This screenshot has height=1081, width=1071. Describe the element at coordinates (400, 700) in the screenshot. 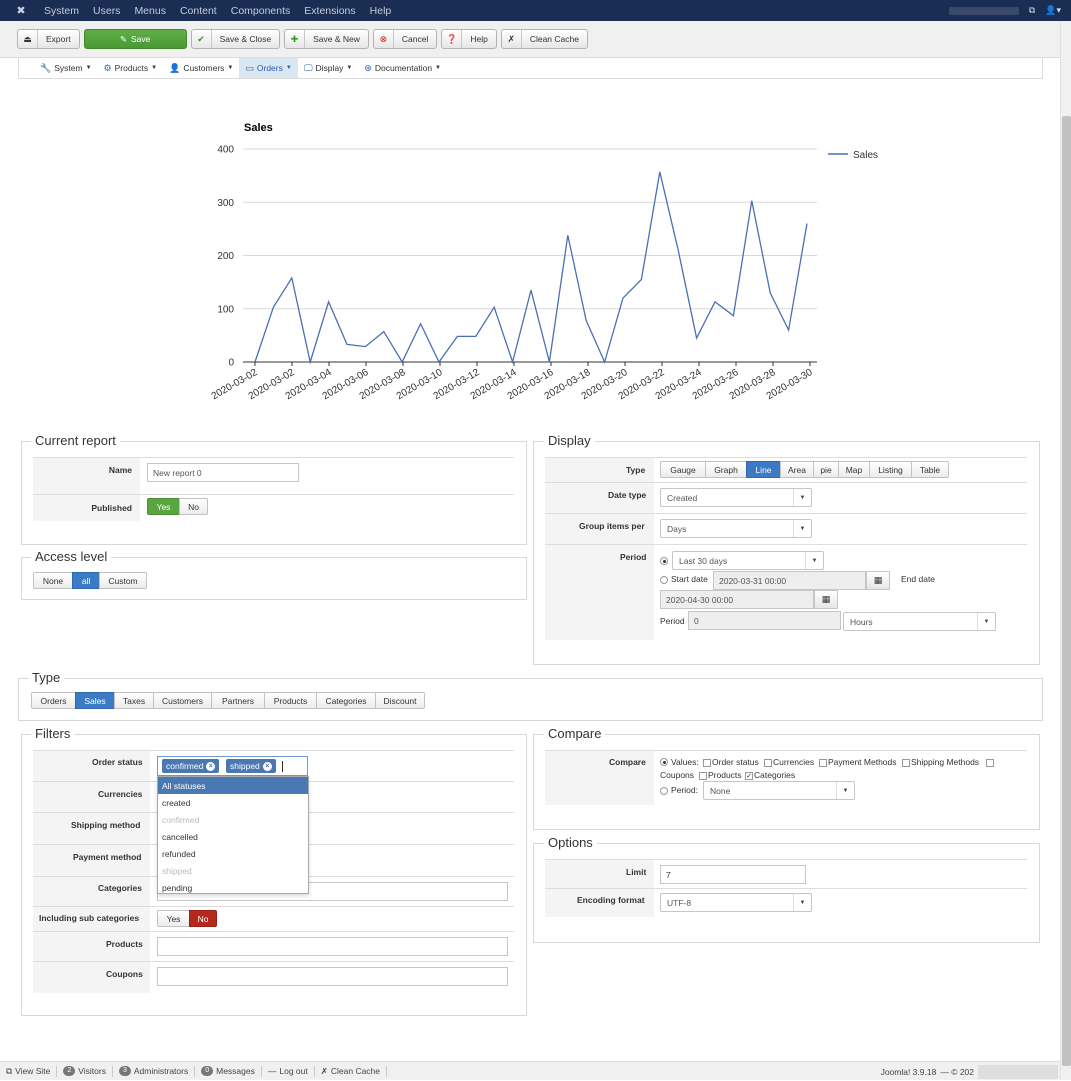

I see `type-discount-button: Discount` at that location.